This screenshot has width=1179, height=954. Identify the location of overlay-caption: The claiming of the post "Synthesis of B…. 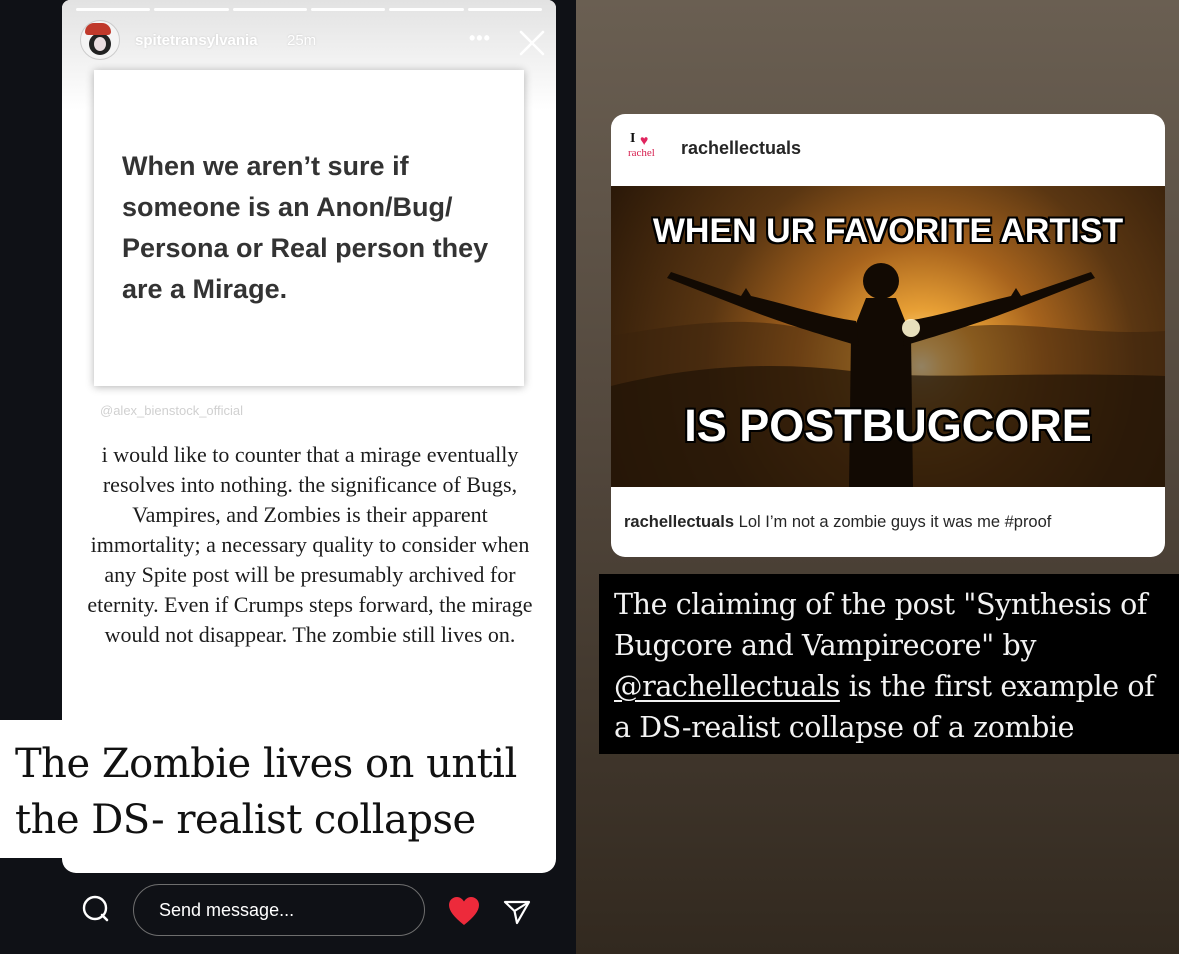
(896, 666).